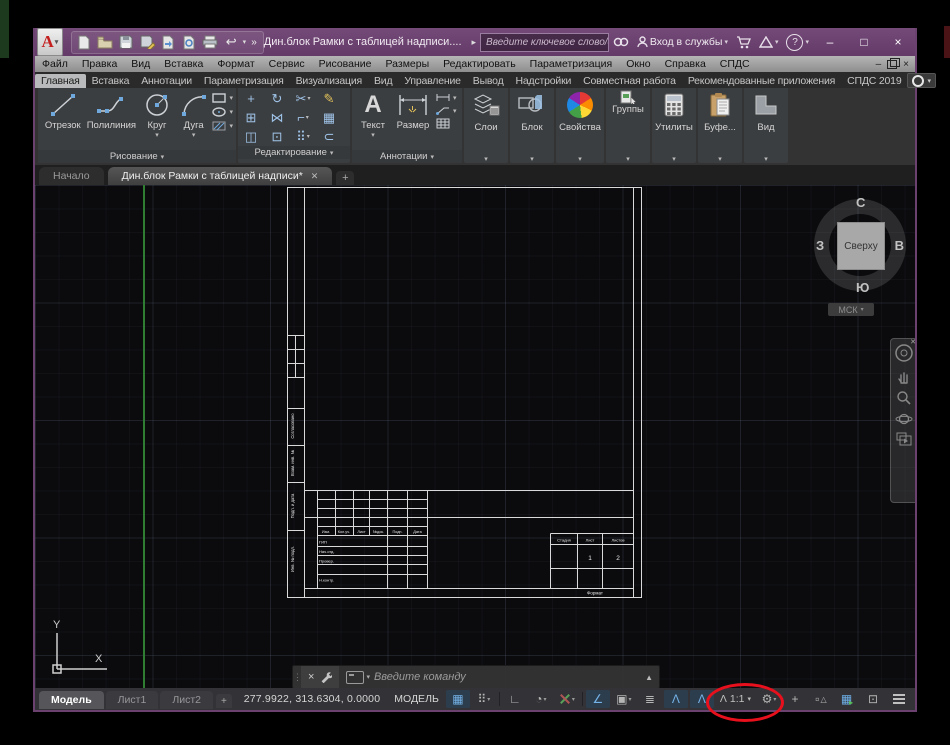 This screenshot has width=950, height=745. What do you see at coordinates (63, 120) in the screenshot?
I see `line-button: Отрезок` at bounding box center [63, 120].